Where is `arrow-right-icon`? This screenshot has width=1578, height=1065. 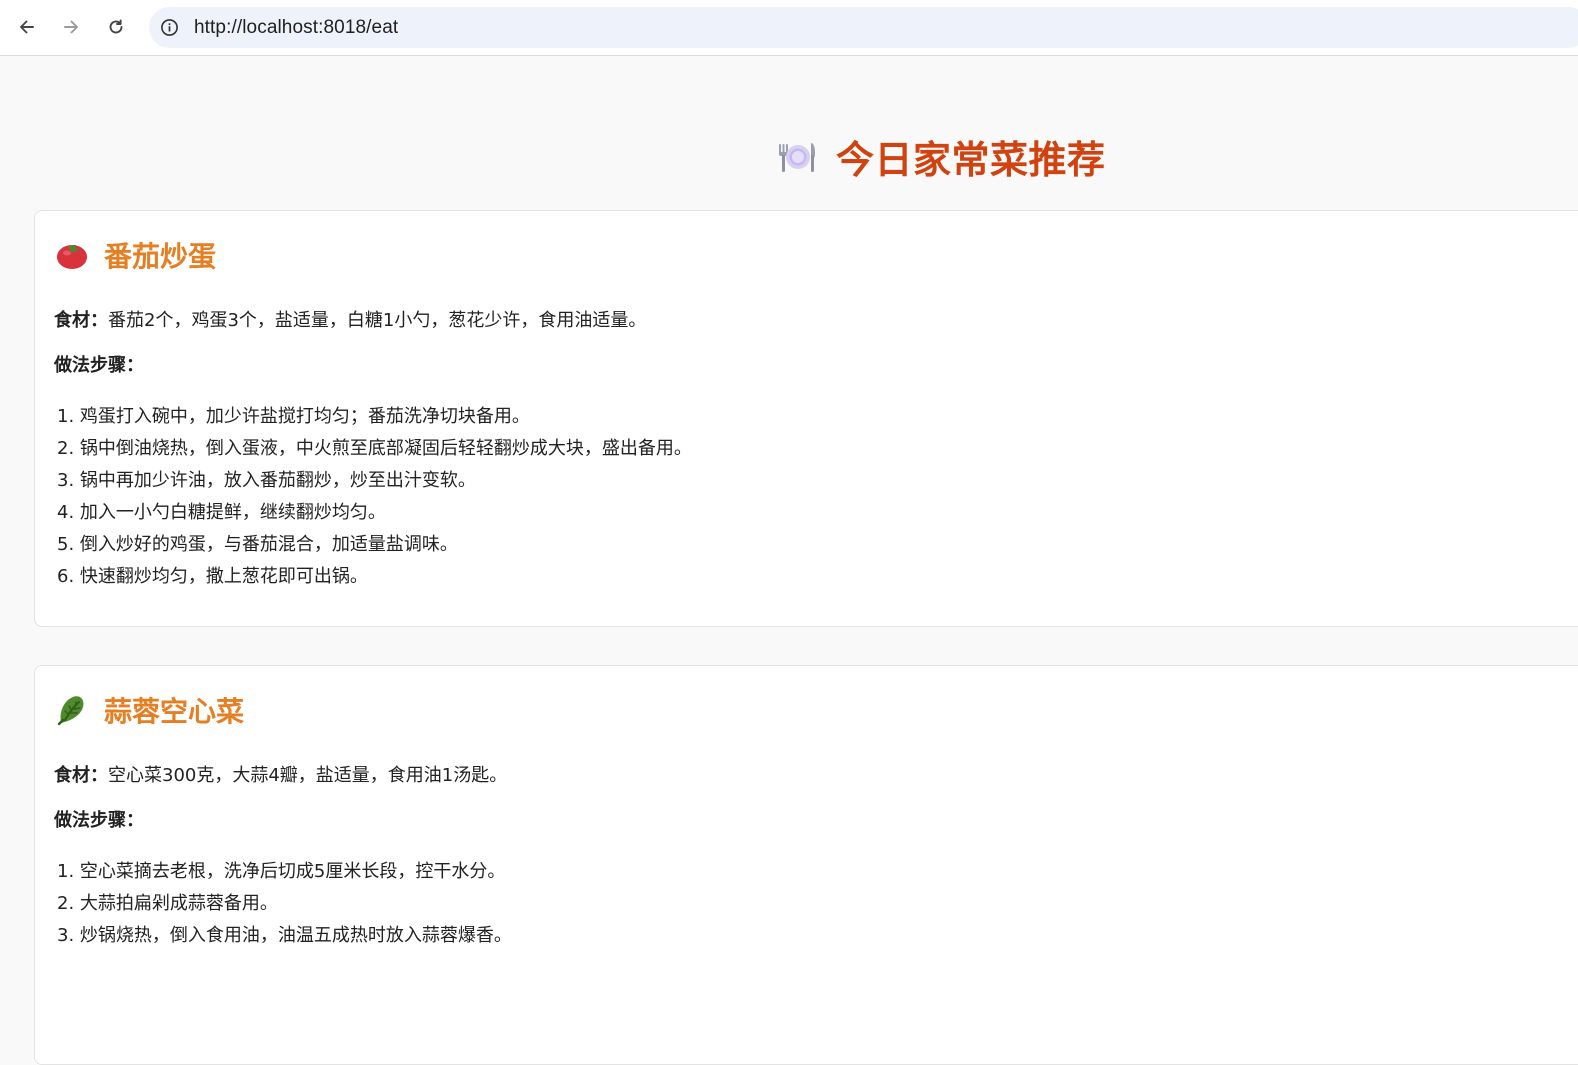
arrow-right-icon is located at coordinates (71, 27).